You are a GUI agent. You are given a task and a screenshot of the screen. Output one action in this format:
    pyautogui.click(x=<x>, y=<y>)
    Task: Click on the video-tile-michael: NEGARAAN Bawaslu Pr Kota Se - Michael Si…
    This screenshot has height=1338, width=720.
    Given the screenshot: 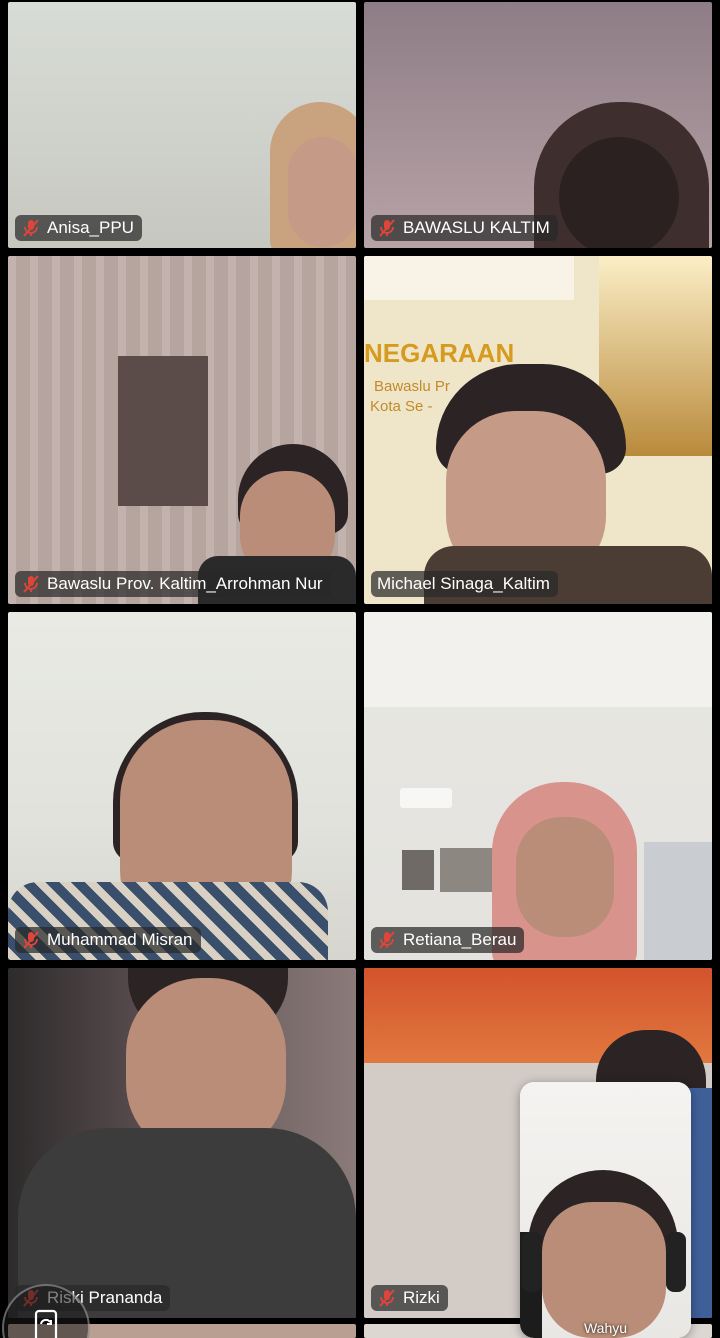 What is the action you would take?
    pyautogui.click(x=538, y=430)
    